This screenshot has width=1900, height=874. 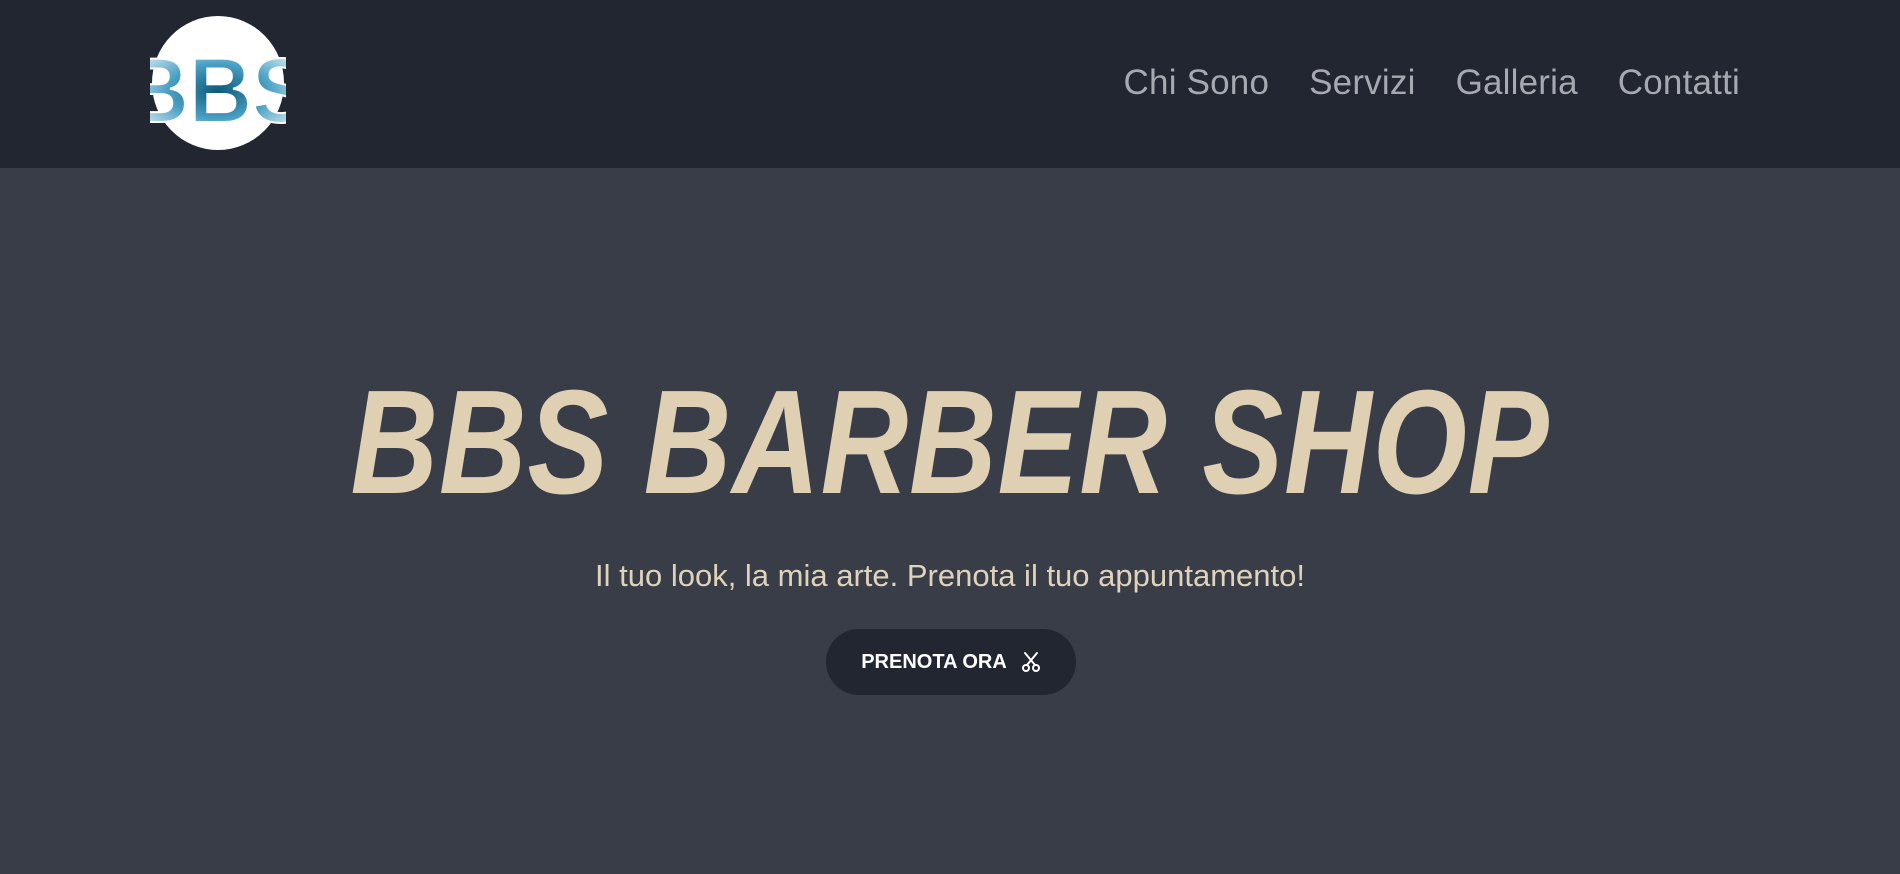 I want to click on main-nav: Chi Sono Servizi Galleria Contatti, so click(x=1432, y=83).